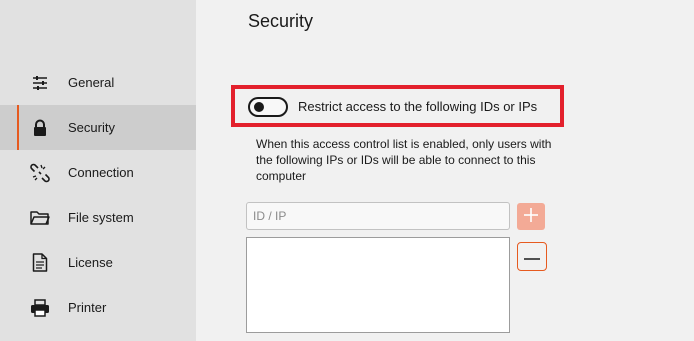  Describe the element at coordinates (40, 218) in the screenshot. I see `folder-icon` at that location.